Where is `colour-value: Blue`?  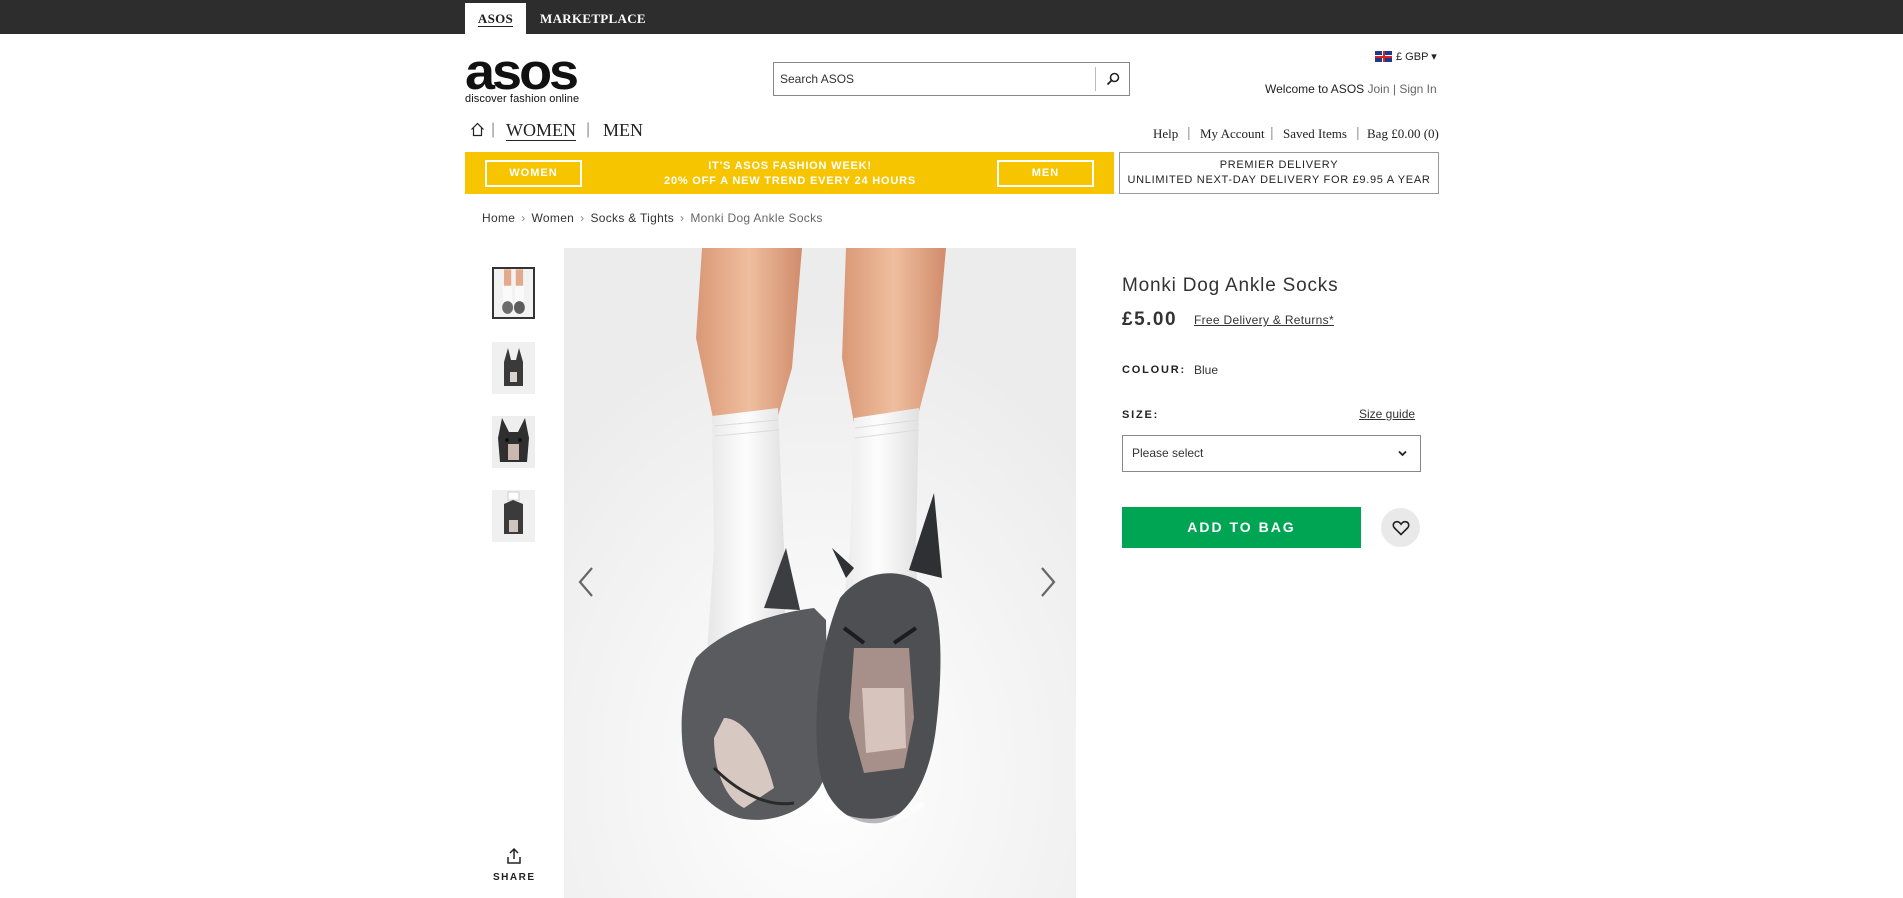 colour-value: Blue is located at coordinates (1206, 370).